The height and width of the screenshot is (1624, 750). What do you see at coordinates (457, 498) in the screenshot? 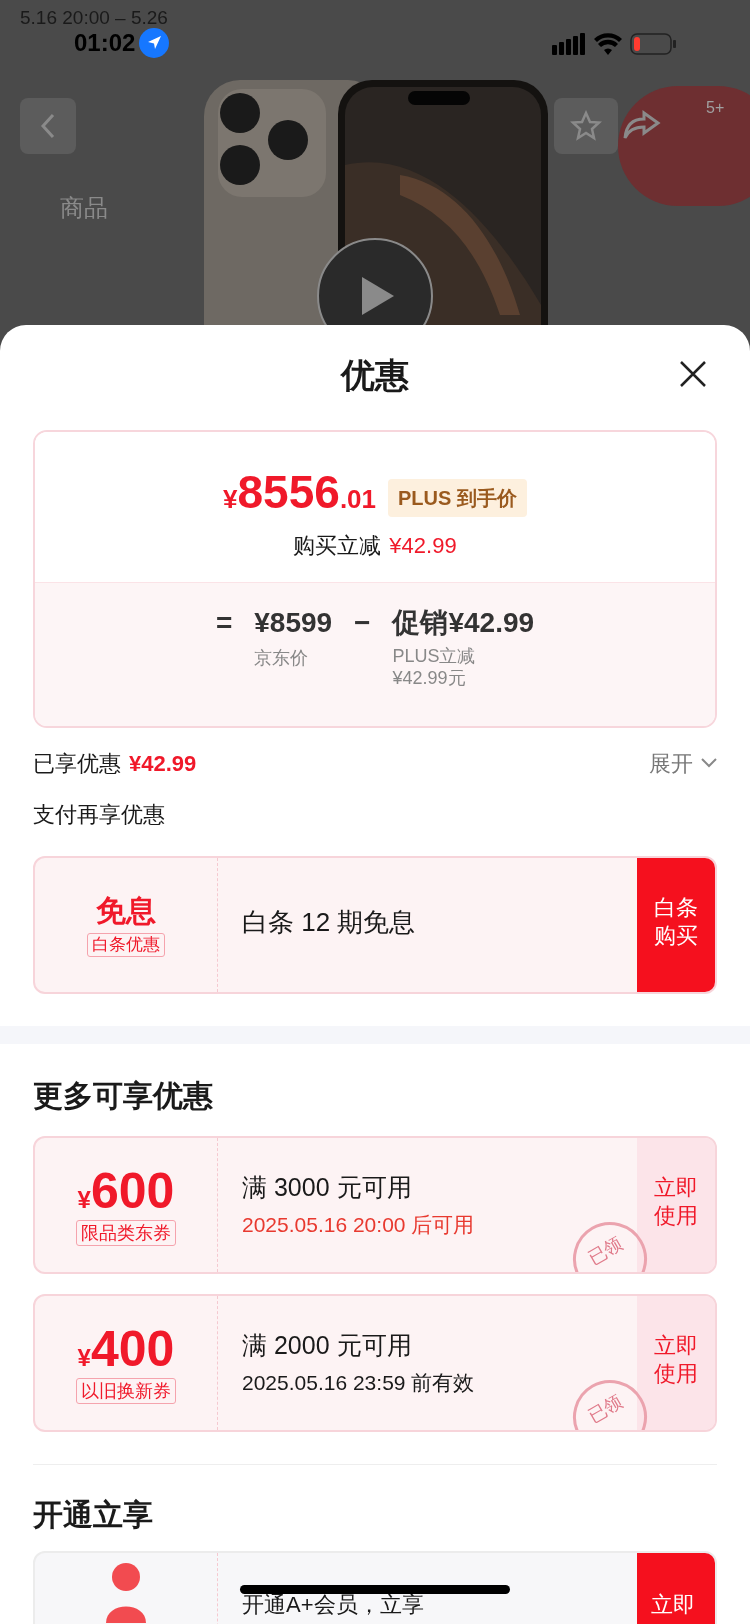
I see `plus-price-tag: PLUS 到手价` at bounding box center [457, 498].